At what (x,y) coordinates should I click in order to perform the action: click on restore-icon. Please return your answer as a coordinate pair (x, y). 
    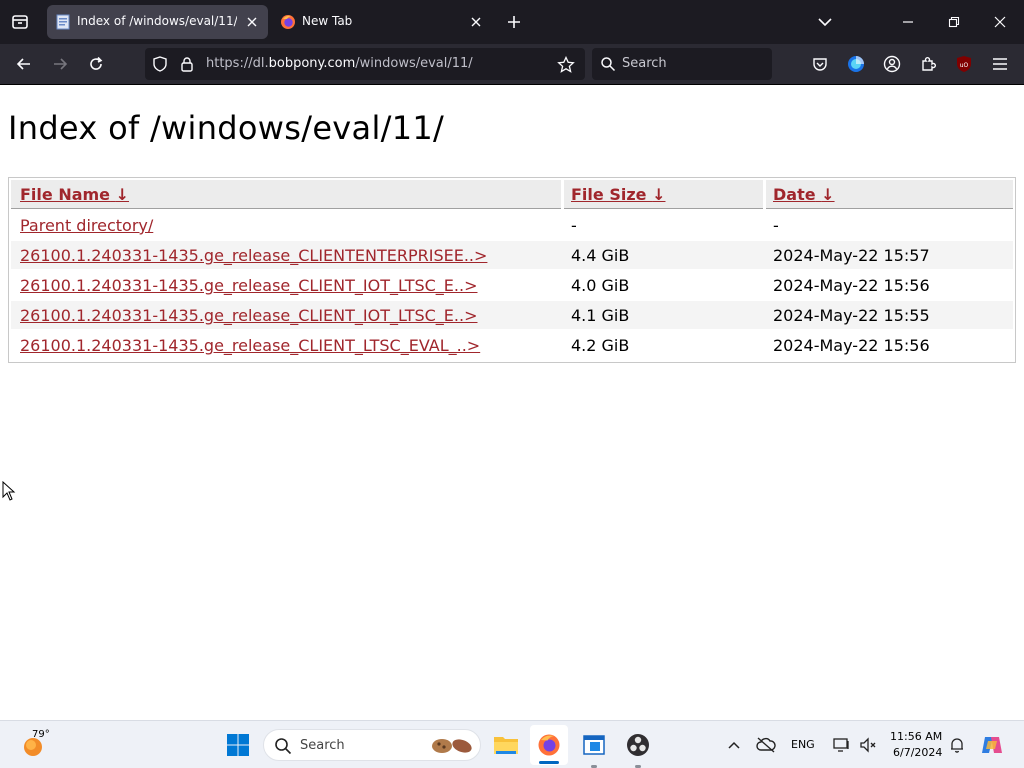
    Looking at the image, I should click on (954, 22).